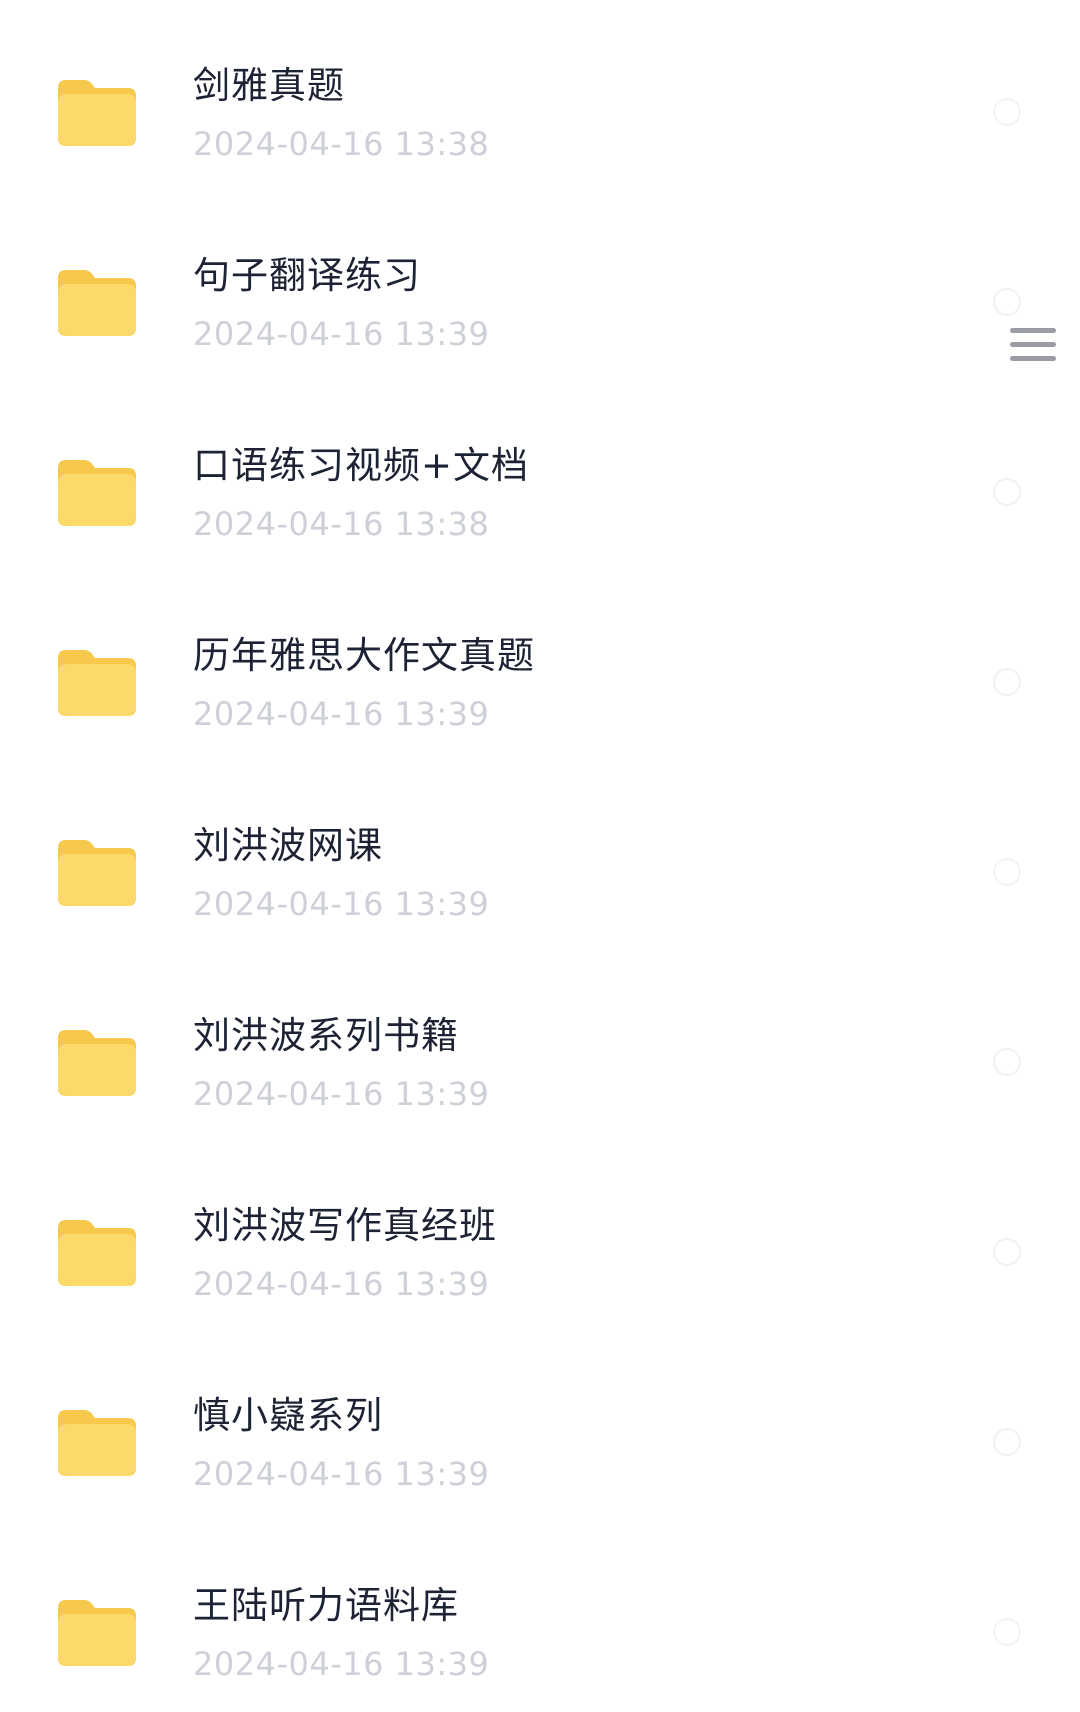 The height and width of the screenshot is (1712, 1080). Describe the element at coordinates (540, 475) in the screenshot. I see `list-item: 口语练习视频+文档 2024-04-16 13:38` at that location.